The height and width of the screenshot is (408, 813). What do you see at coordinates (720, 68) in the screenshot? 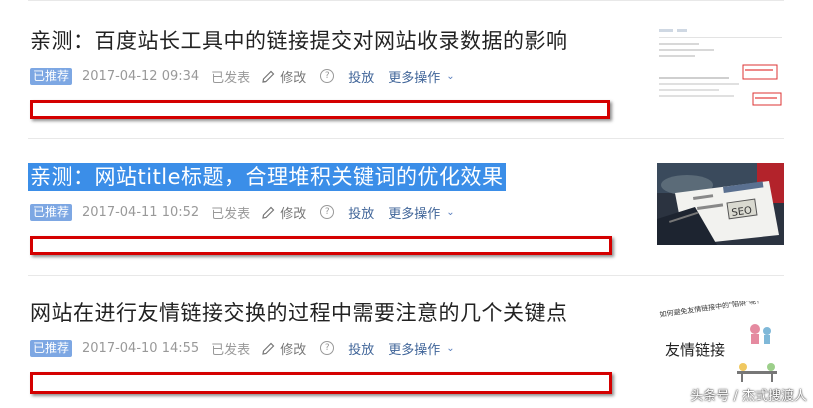
I see `article-thumbnail` at bounding box center [720, 68].